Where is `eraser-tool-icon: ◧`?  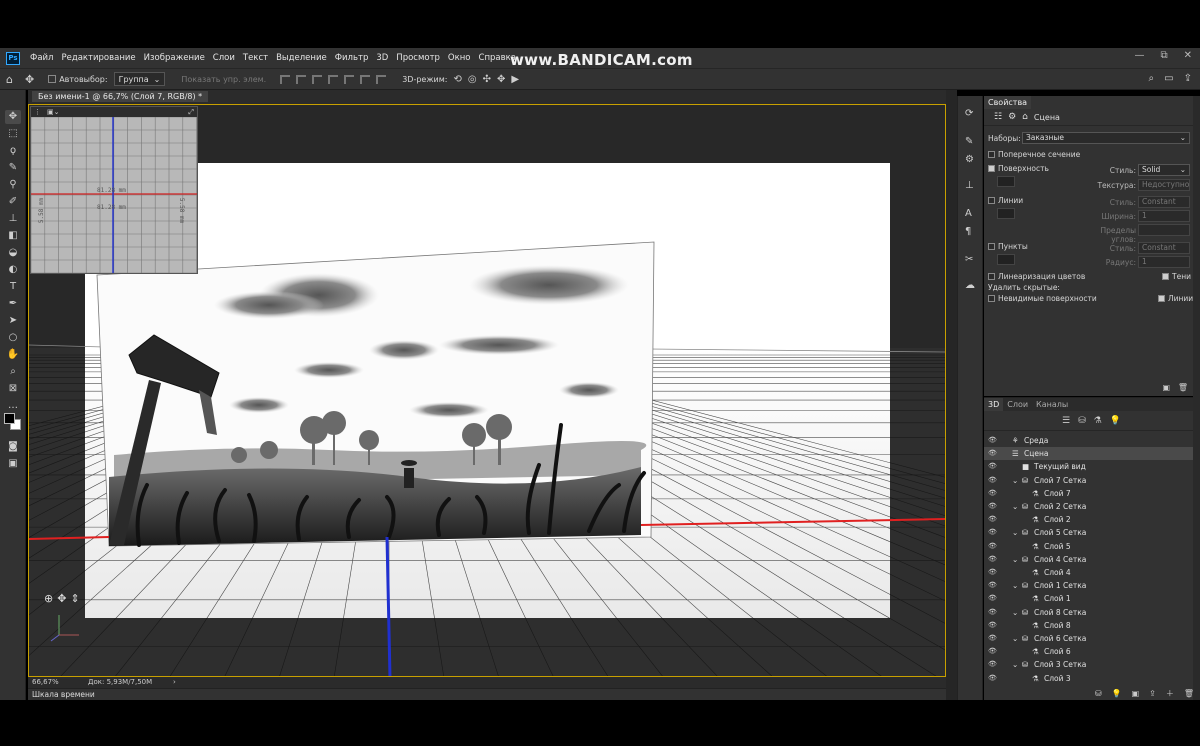
eraser-tool-icon: ◧ is located at coordinates (13, 236).